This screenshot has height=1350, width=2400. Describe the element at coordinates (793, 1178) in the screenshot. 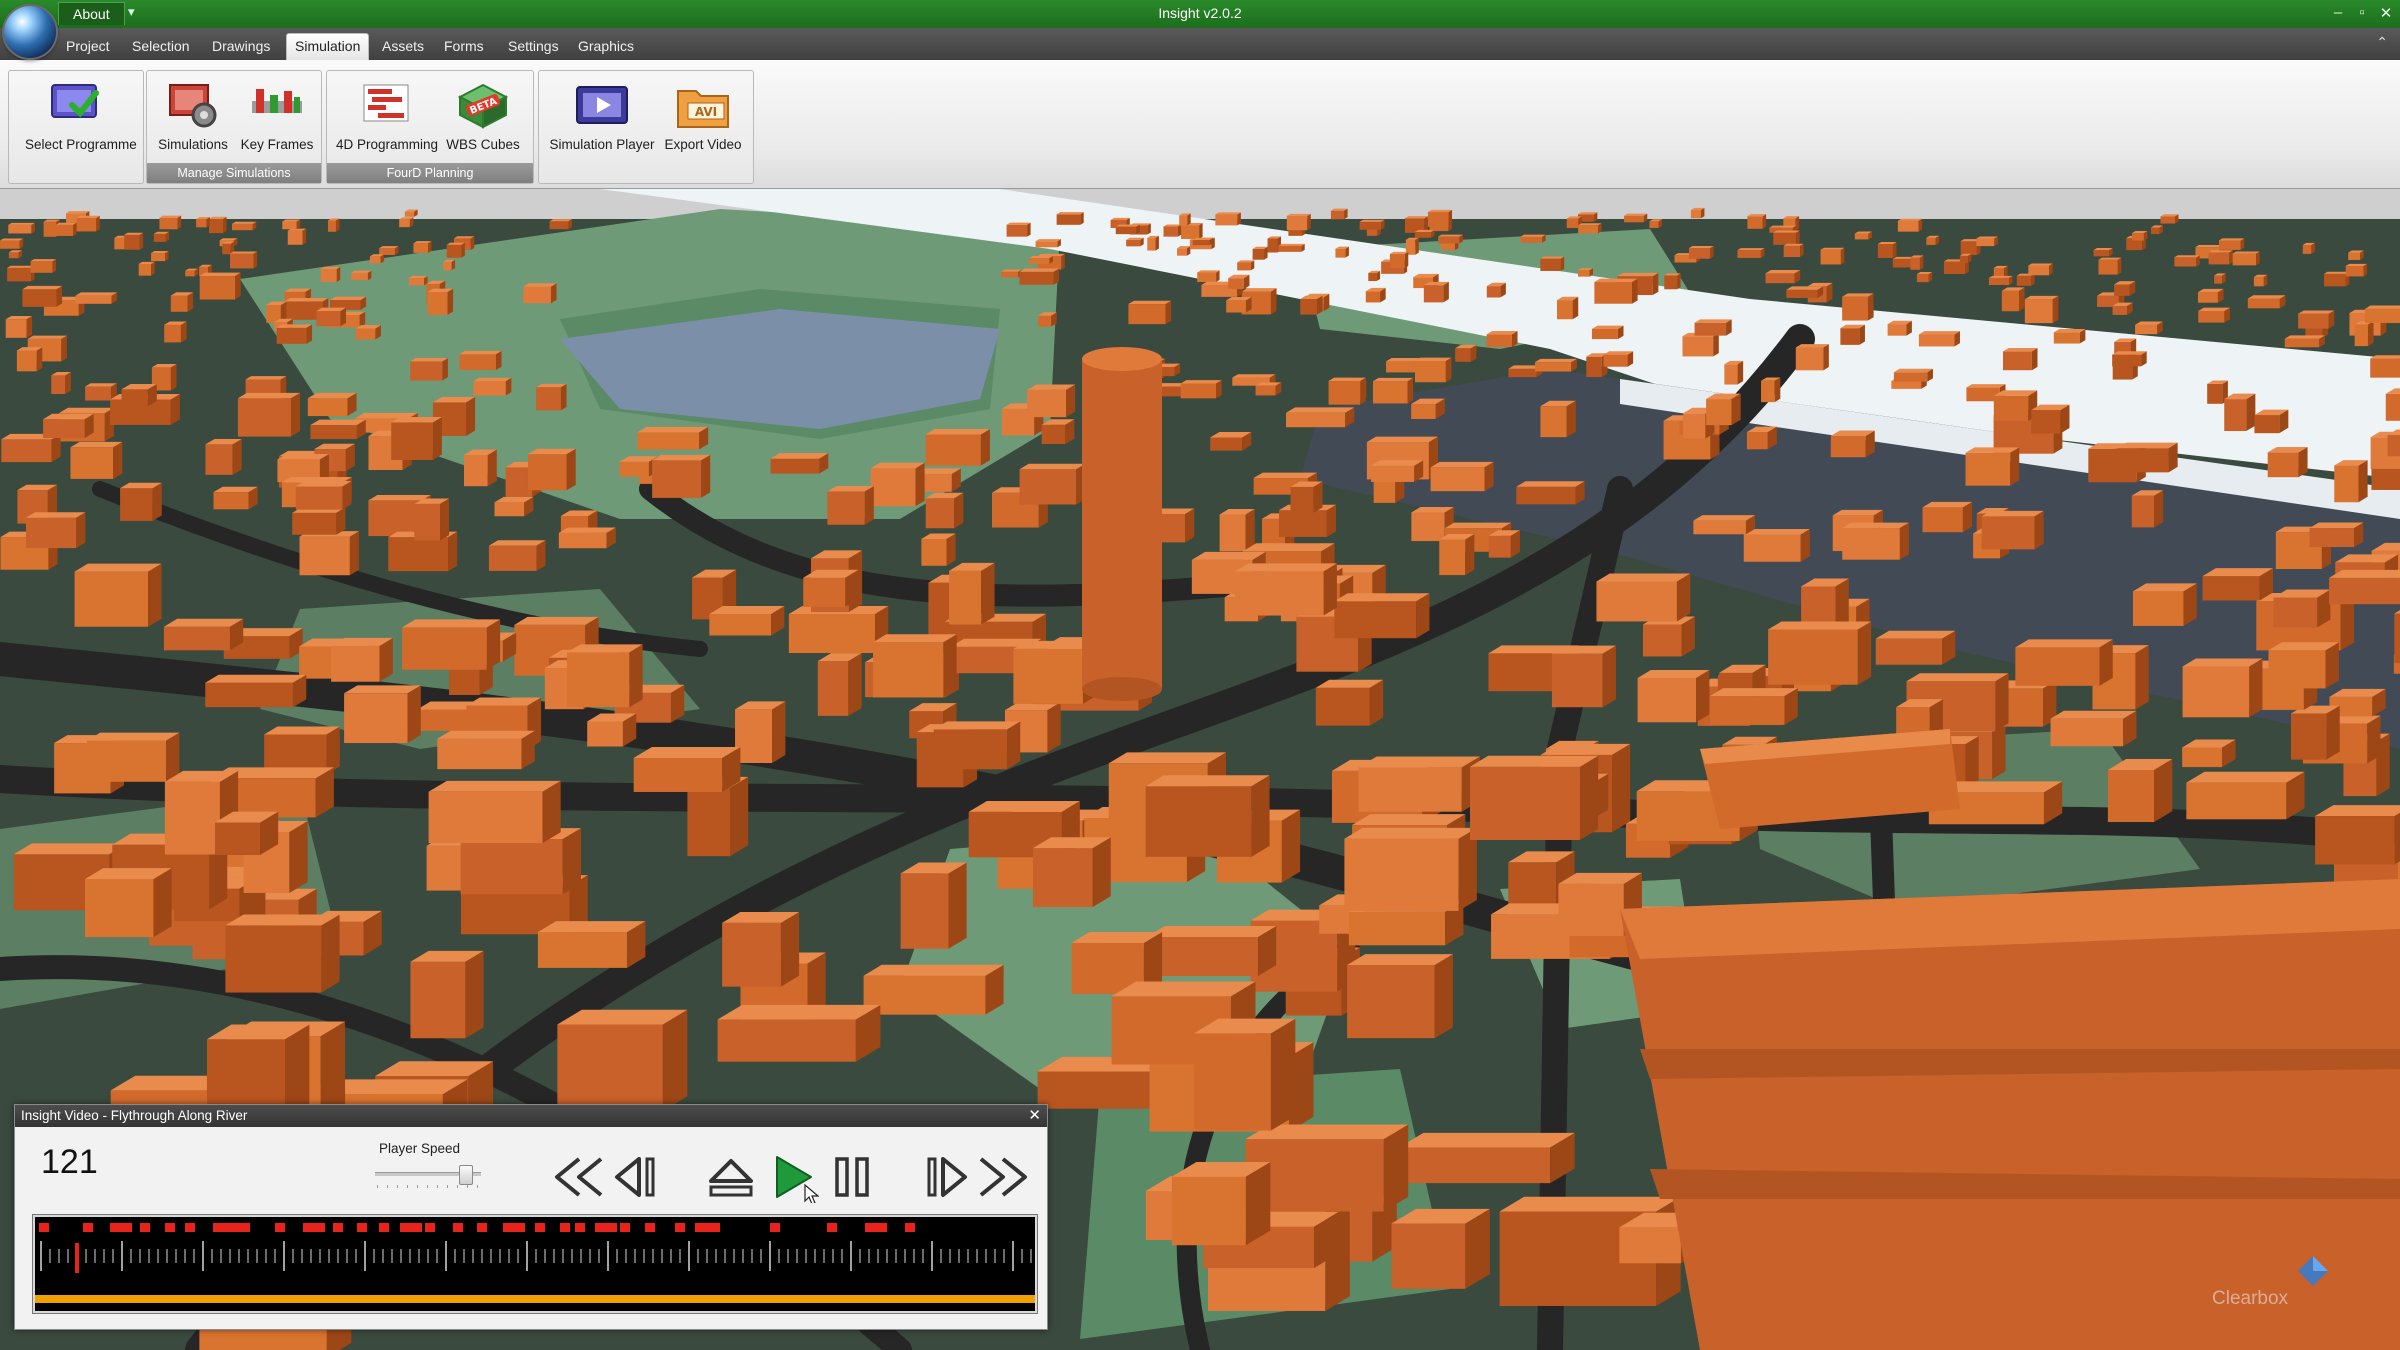

I see `play-button` at that location.